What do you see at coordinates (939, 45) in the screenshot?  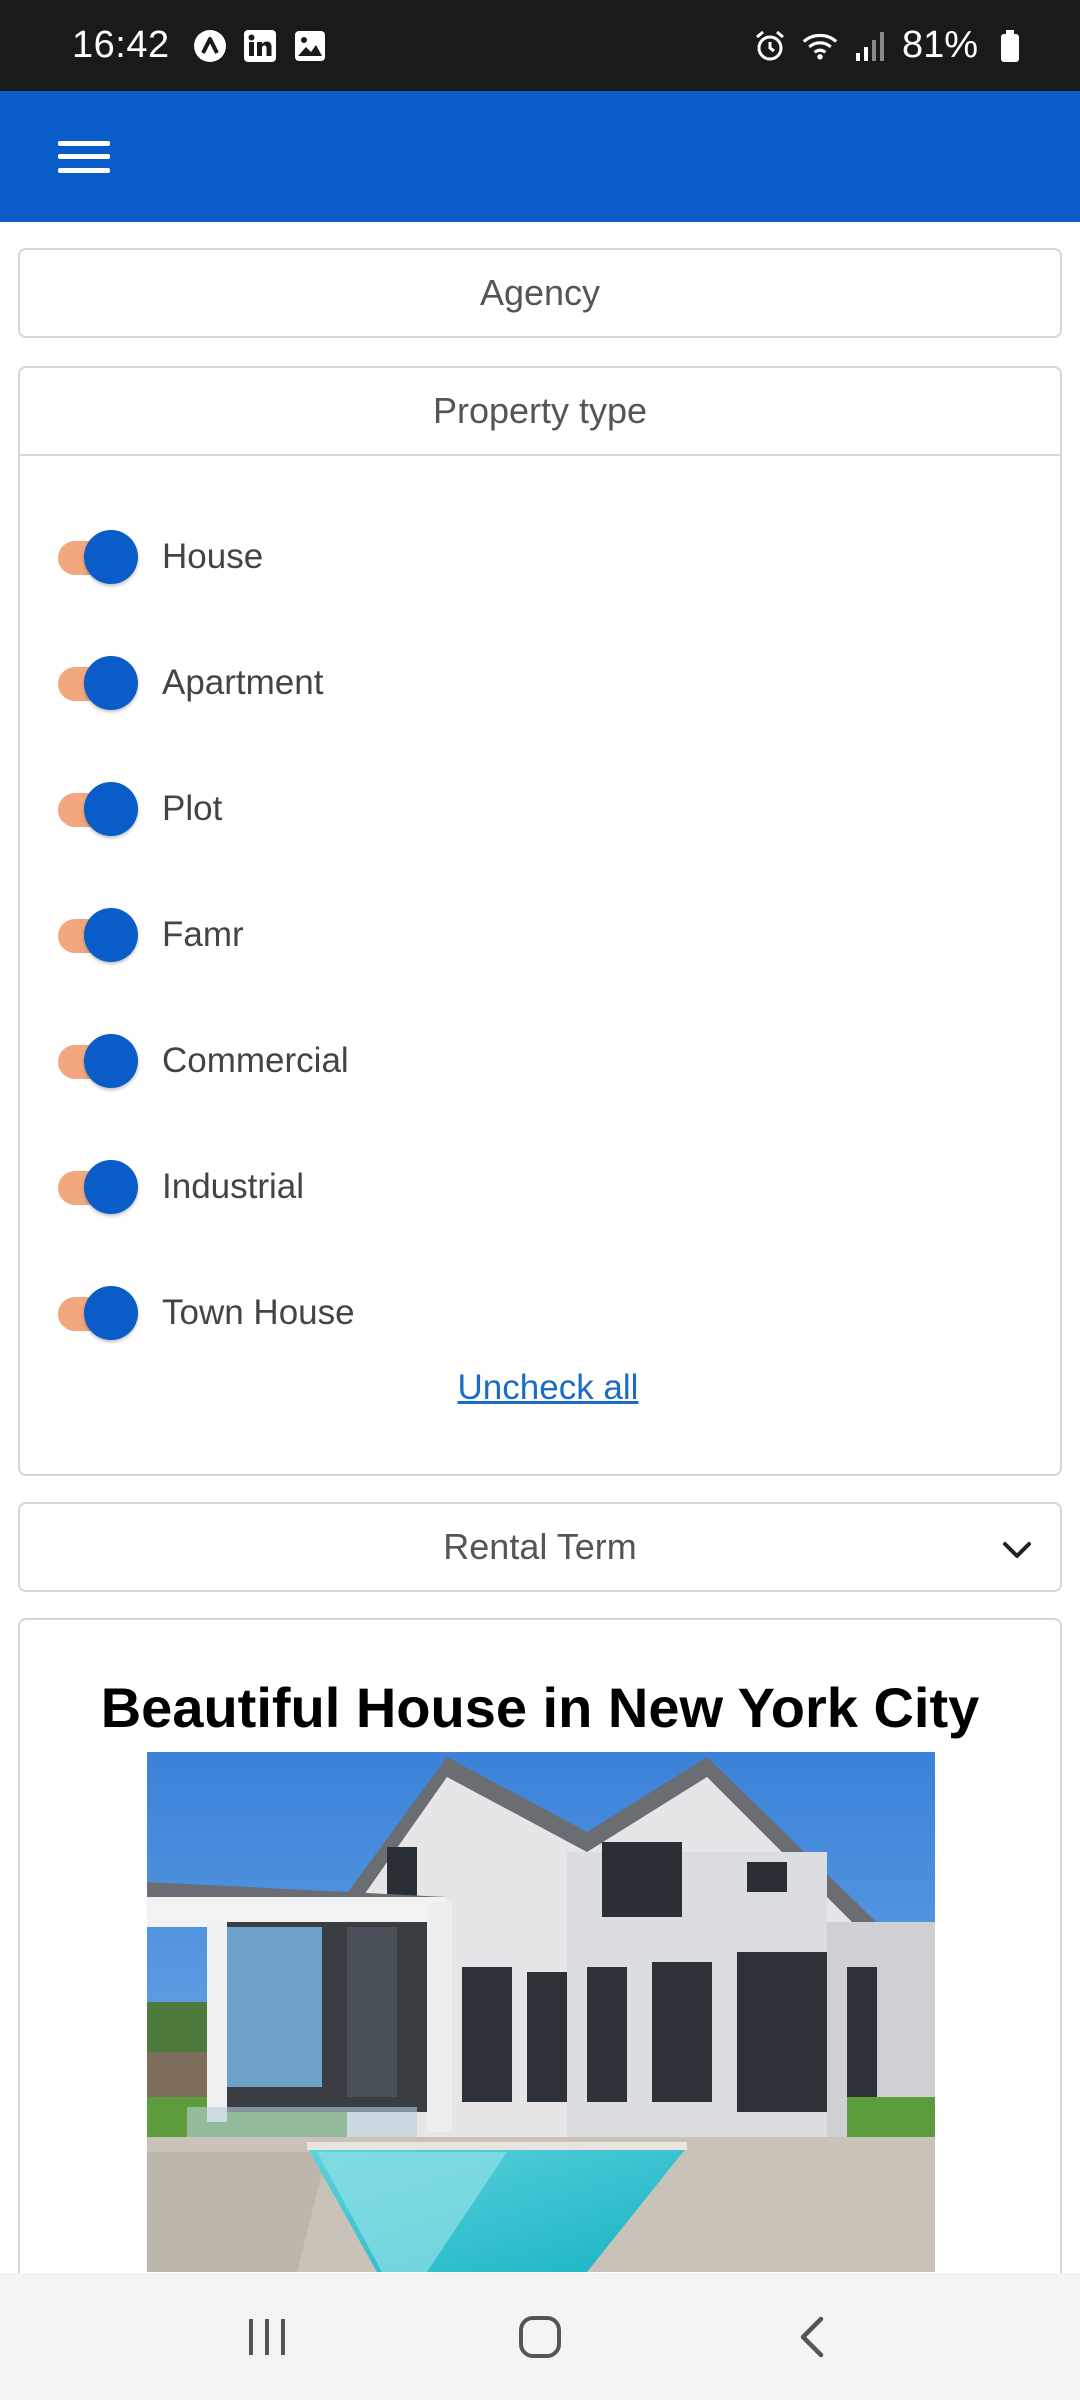 I see `battery-percent: 81%` at bounding box center [939, 45].